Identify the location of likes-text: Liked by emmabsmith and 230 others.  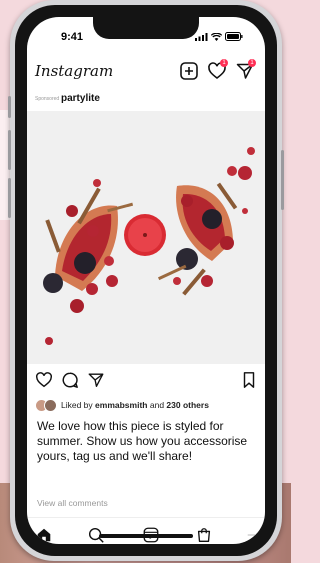
(135, 405).